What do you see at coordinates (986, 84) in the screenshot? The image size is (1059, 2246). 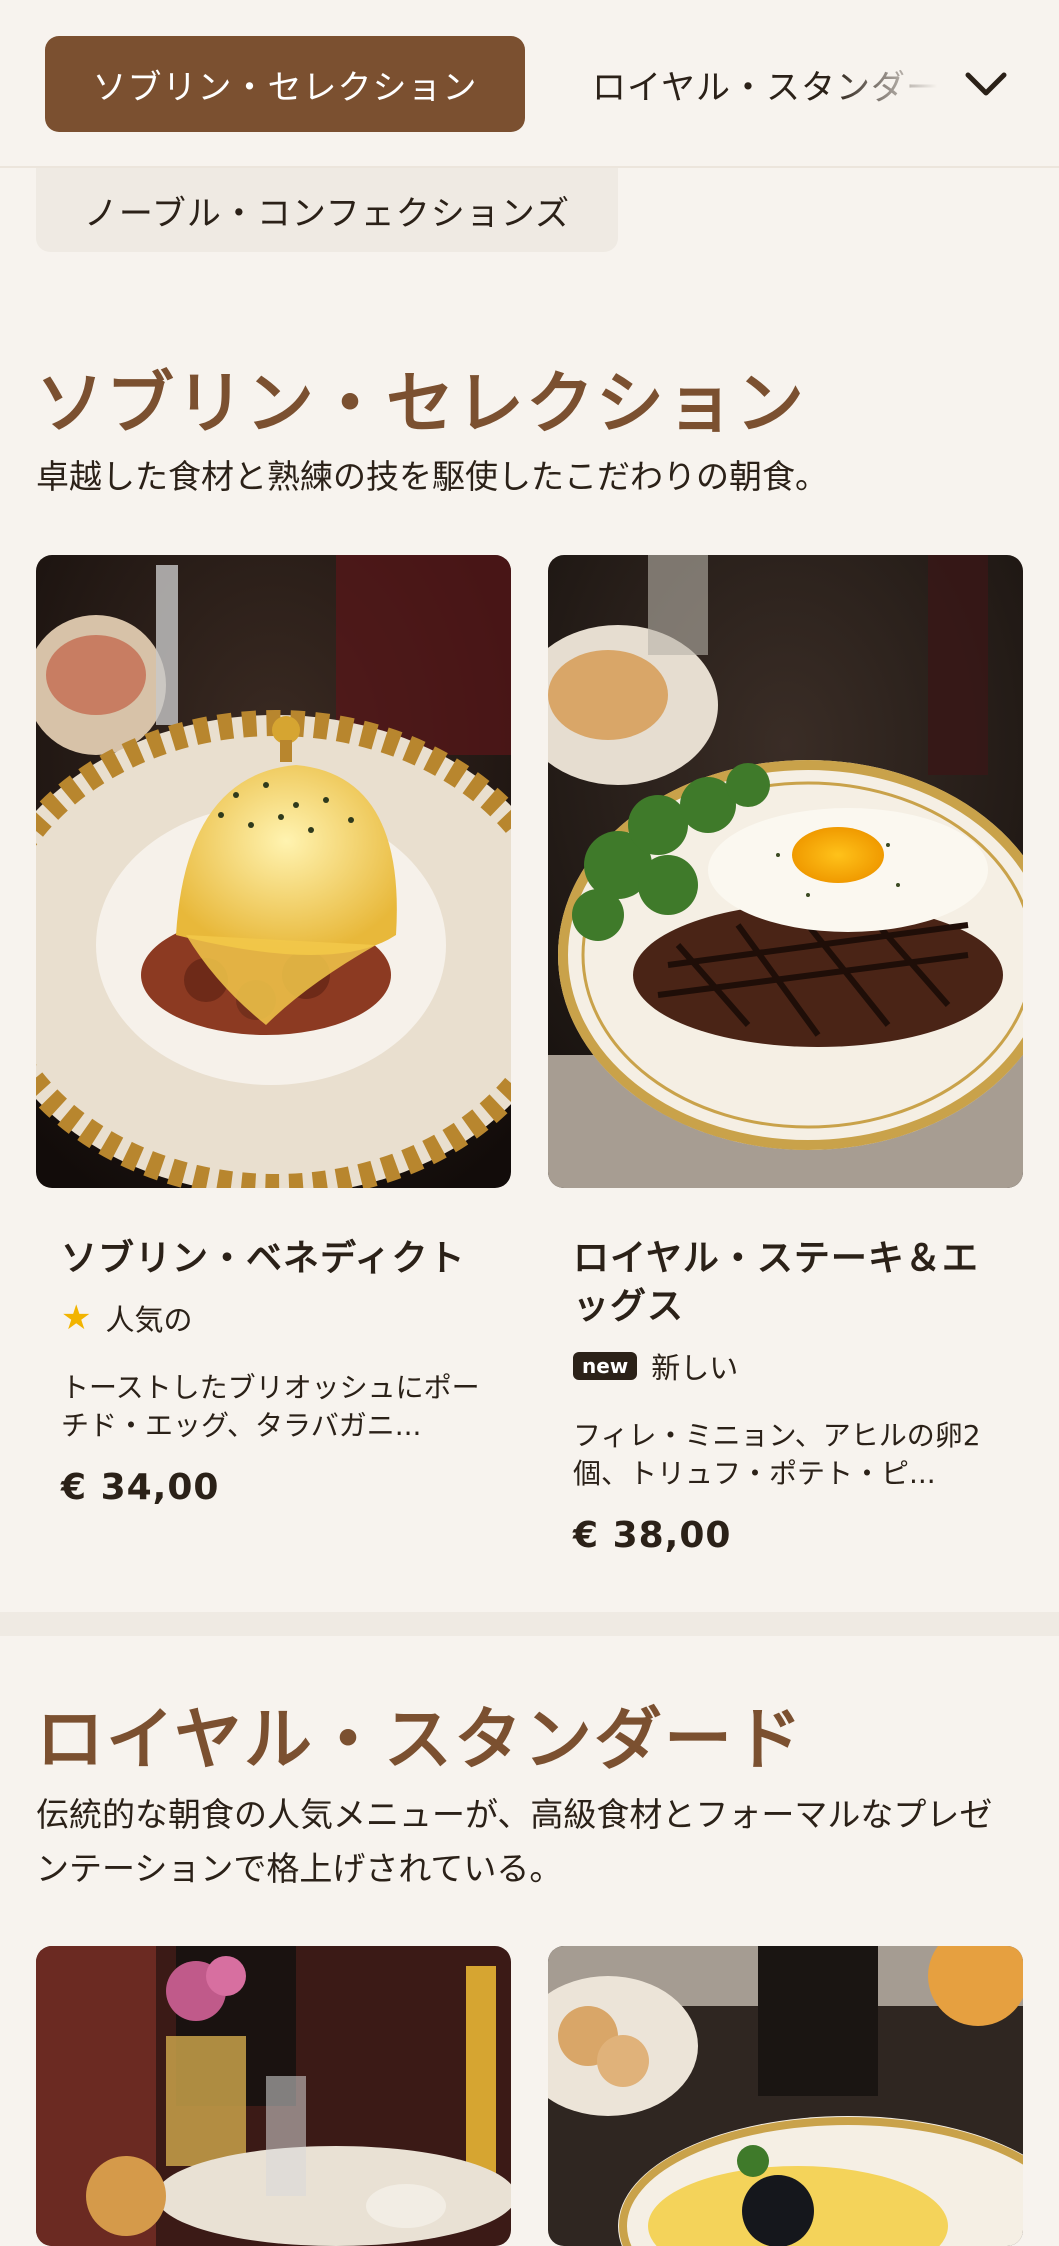 I see `chevron-down-icon` at bounding box center [986, 84].